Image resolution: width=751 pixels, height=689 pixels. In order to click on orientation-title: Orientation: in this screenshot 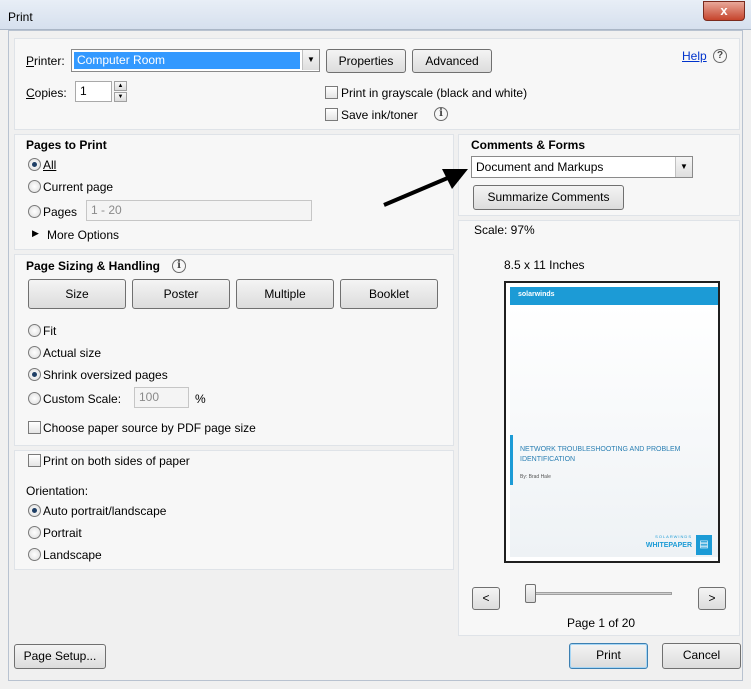, I will do `click(57, 491)`.